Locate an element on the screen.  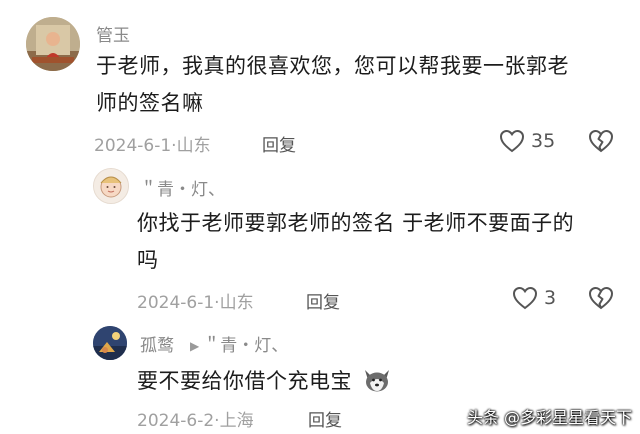
comment-text-line: 要不要给你借个充电宝 is located at coordinates (244, 381).